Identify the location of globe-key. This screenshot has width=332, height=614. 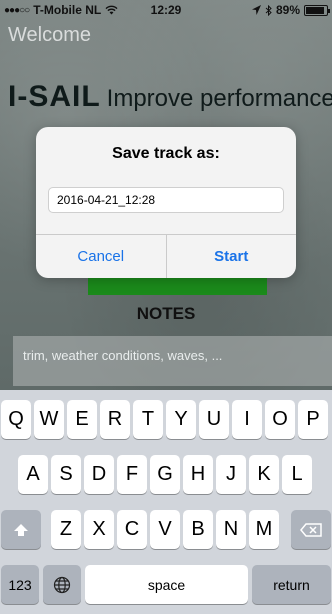
(62, 584).